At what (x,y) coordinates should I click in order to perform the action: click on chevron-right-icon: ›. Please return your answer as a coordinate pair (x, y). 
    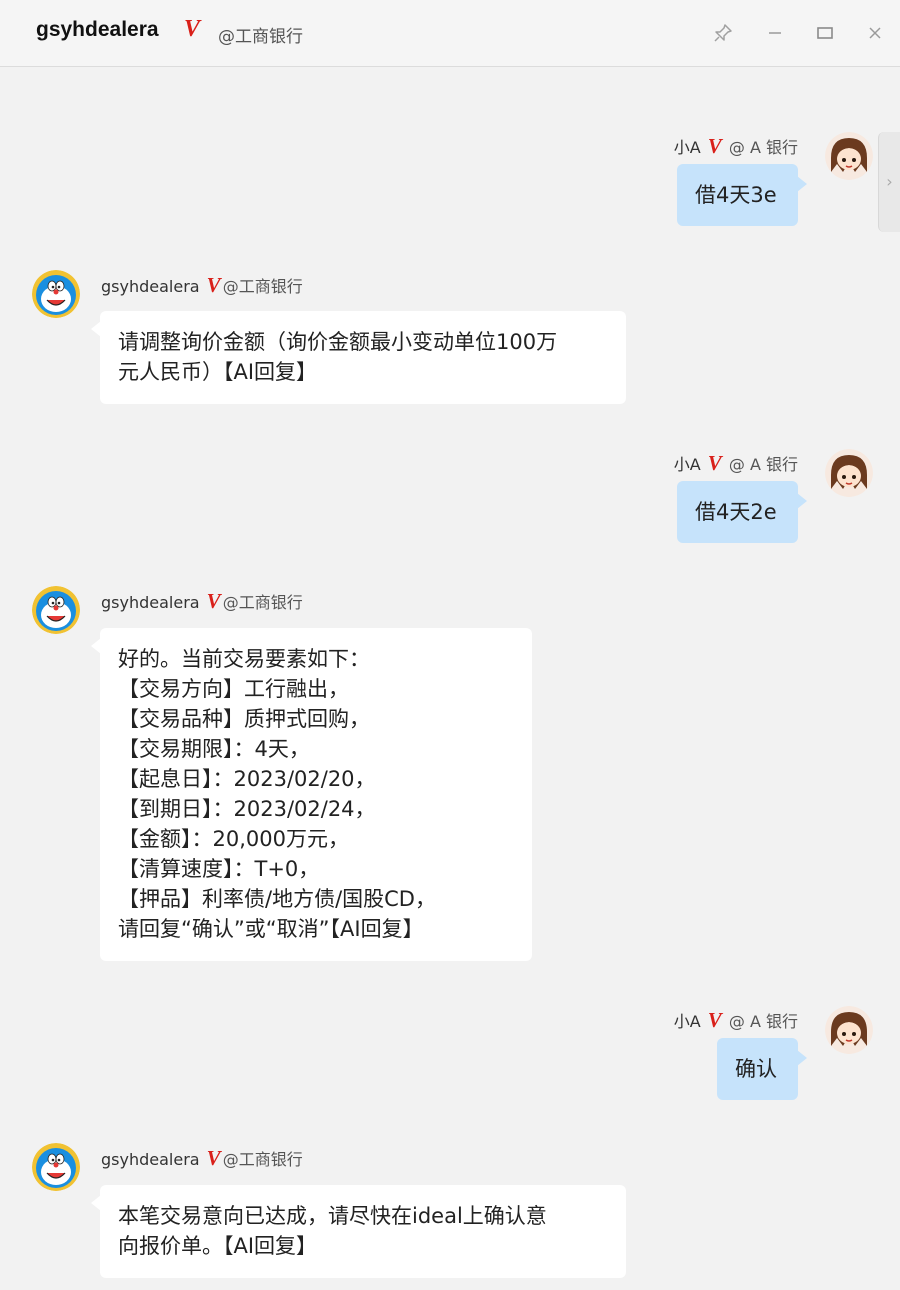
    Looking at the image, I should click on (889, 181).